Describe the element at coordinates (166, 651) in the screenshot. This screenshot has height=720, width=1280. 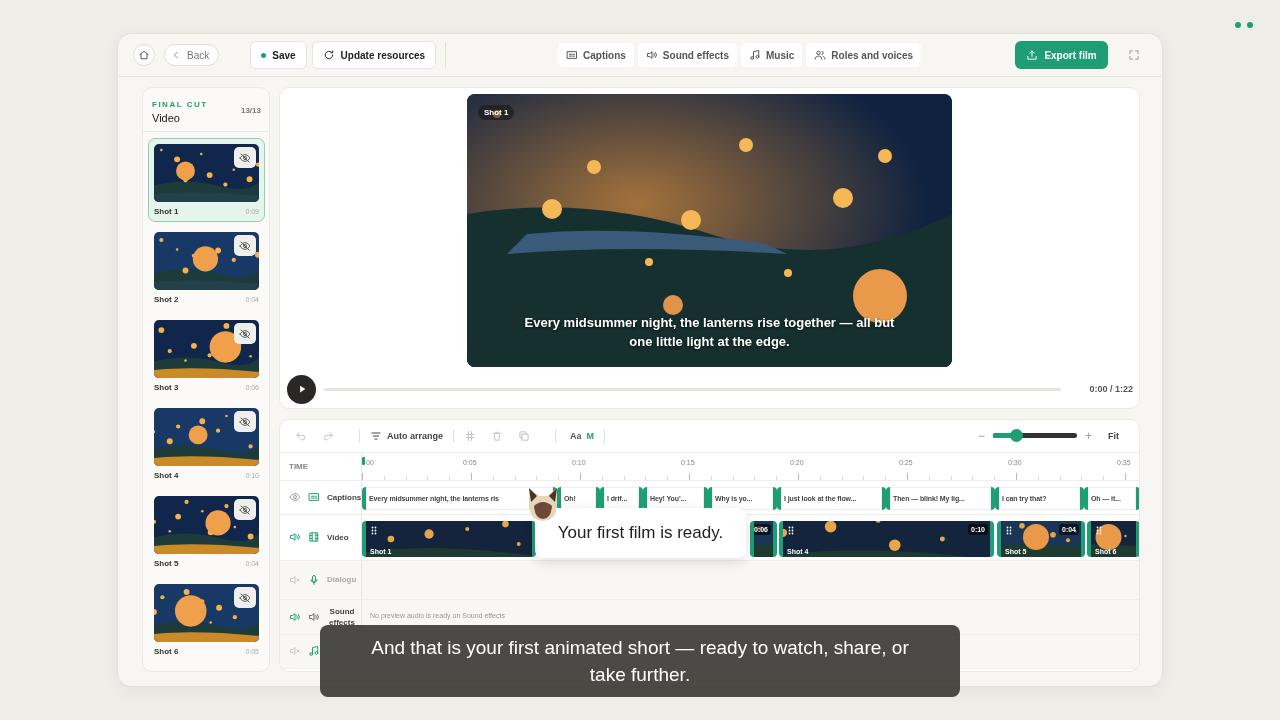
I see `shot-label: Shot 6` at that location.